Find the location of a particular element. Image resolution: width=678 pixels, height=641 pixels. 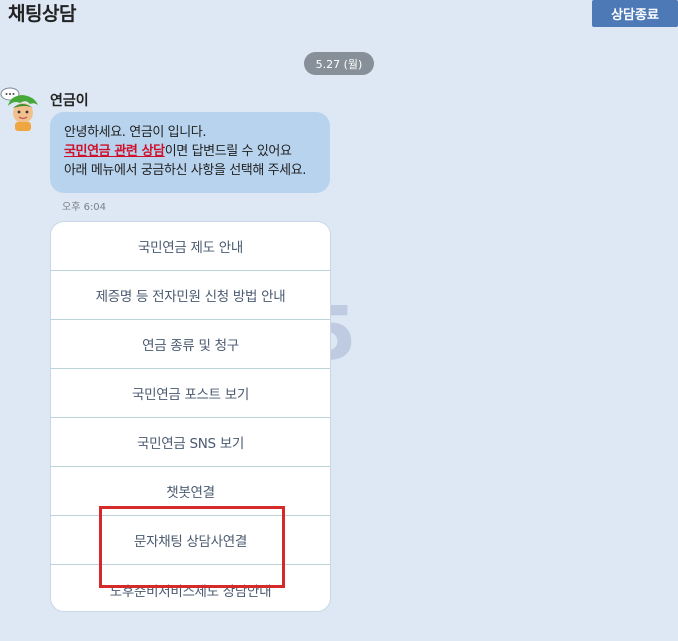

menu-item-chatbot: 챗봇연결 is located at coordinates (190, 491).